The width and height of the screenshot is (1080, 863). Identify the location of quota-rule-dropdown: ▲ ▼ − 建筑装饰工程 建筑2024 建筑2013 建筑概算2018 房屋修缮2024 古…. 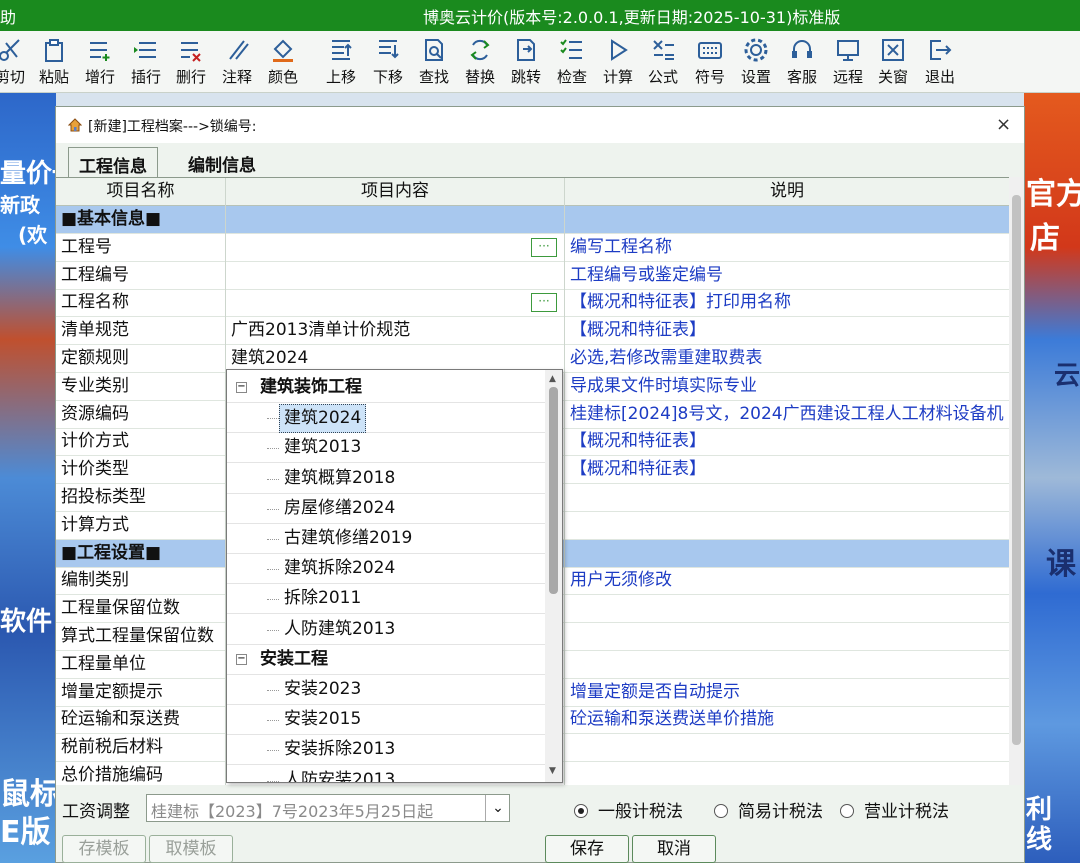
(394, 576).